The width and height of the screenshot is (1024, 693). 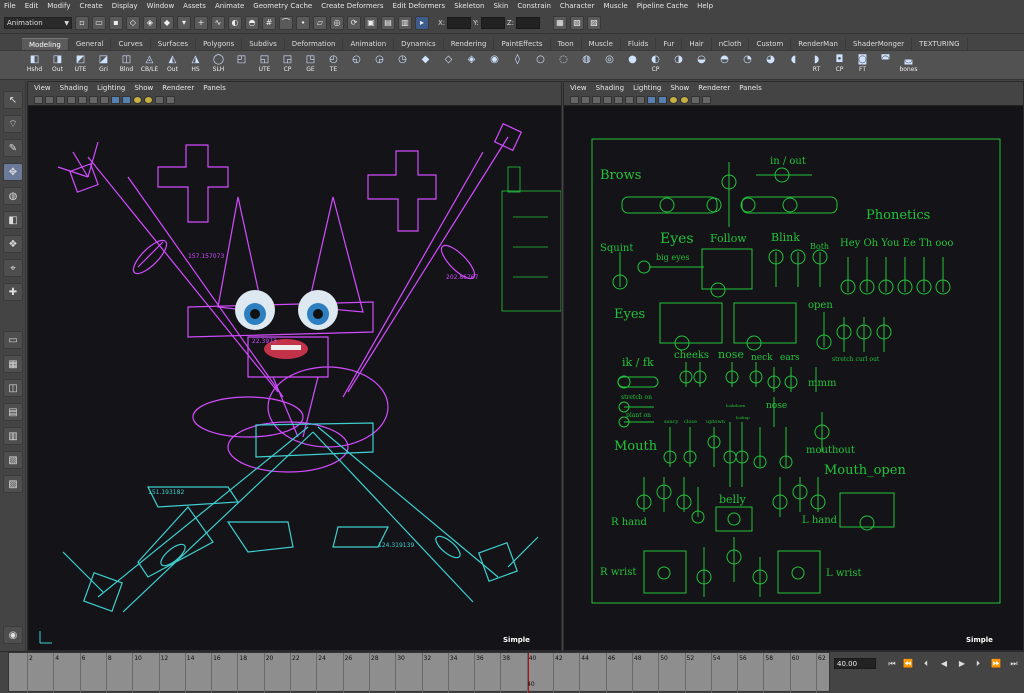 I want to click on channel-box-icon: ▦, so click(x=560, y=22).